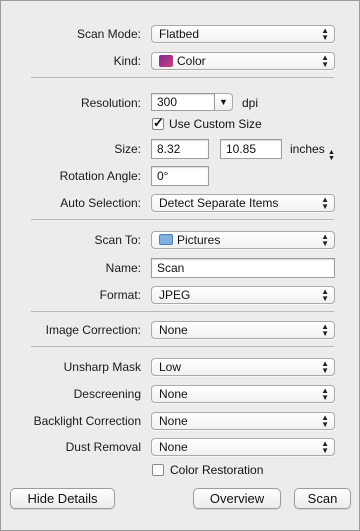 The width and height of the screenshot is (360, 531). I want to click on size-unit-select: inches ▲ ▼, so click(312, 152).